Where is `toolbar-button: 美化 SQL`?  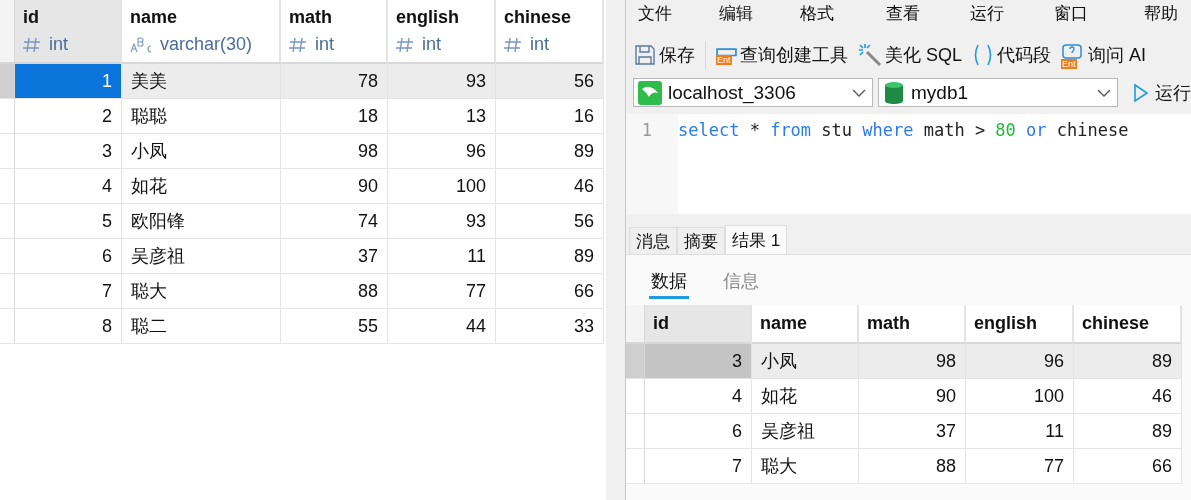 toolbar-button: 美化 SQL is located at coordinates (910, 55).